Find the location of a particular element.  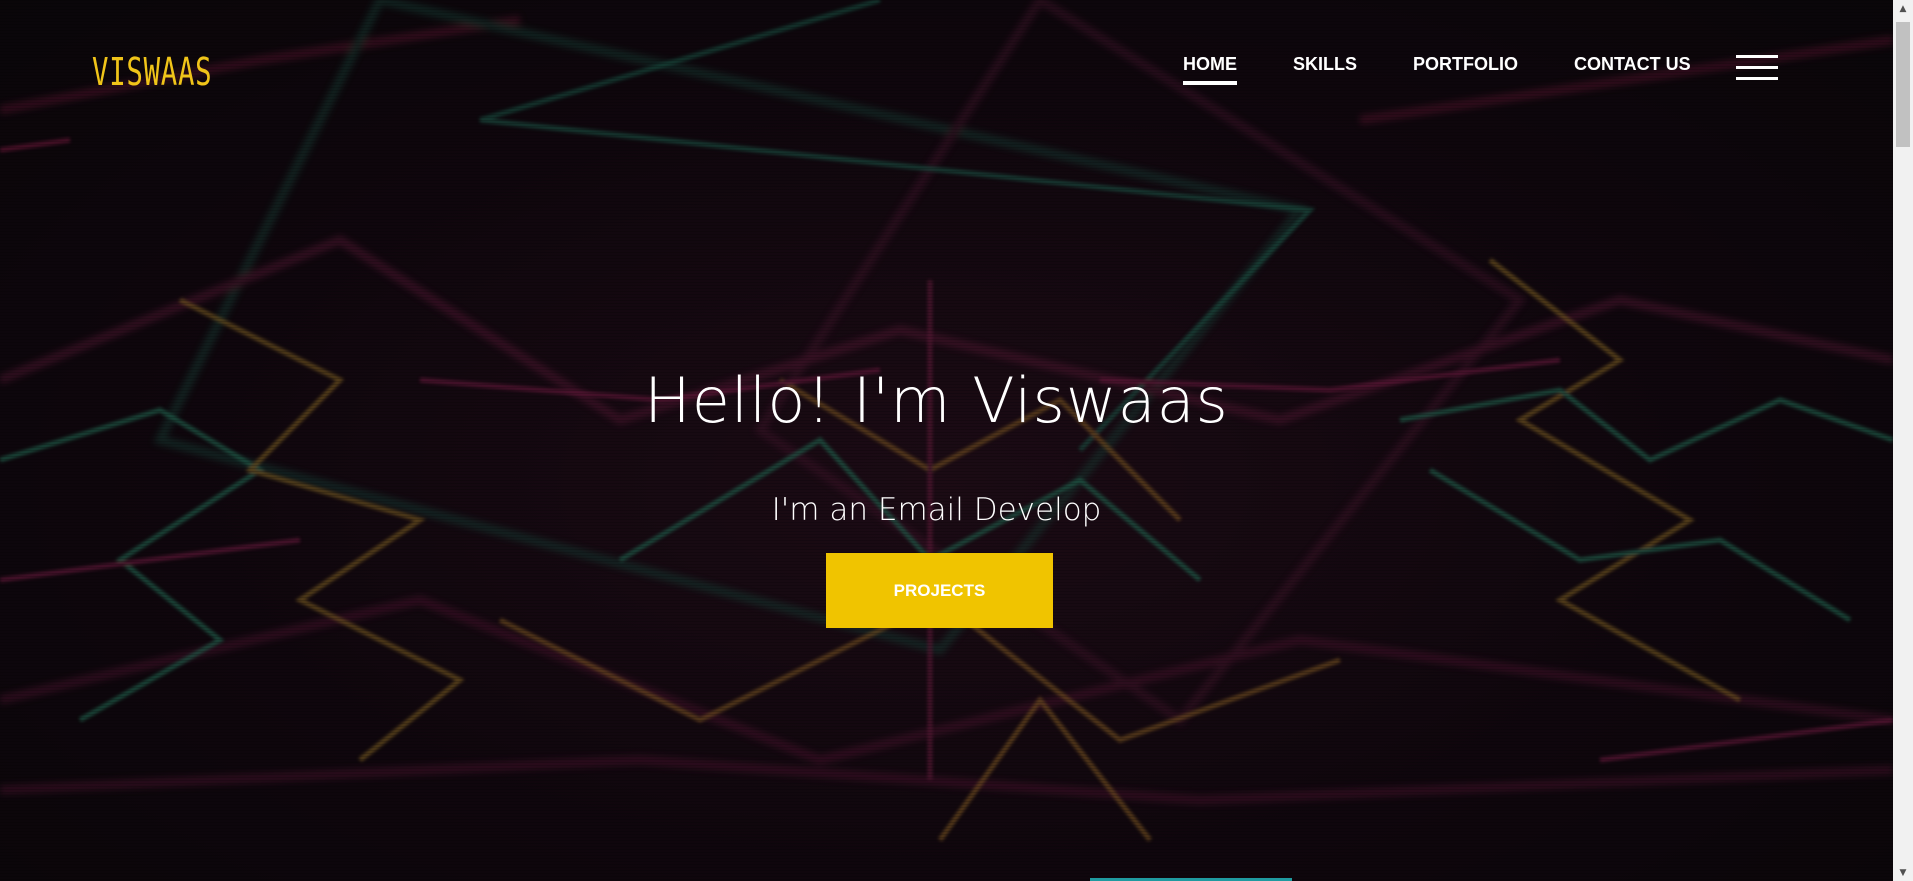

main-nav: HOME SKILLS PORTFOLIO CONTACT US is located at coordinates (1437, 69).